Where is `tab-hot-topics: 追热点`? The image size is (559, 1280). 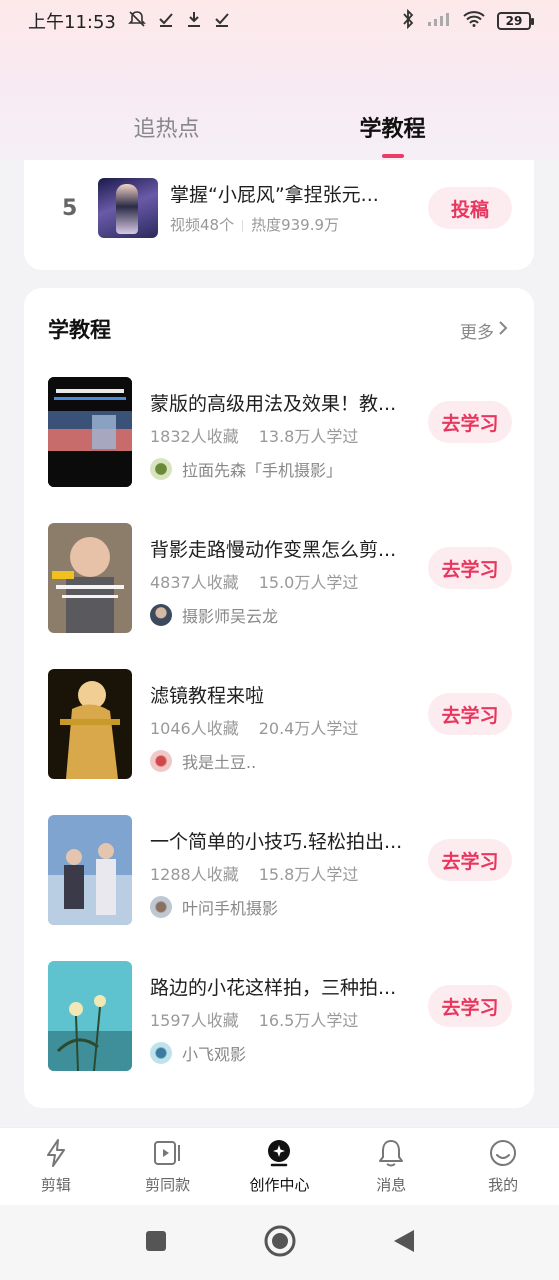
tab-hot-topics: 追热点 is located at coordinates (166, 130).